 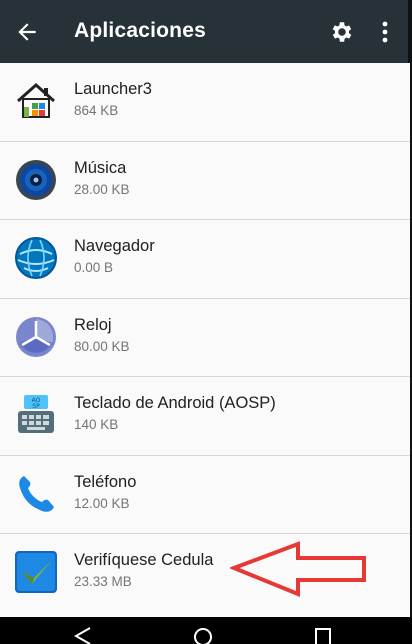 What do you see at coordinates (36, 100) in the screenshot?
I see `launcher-home-icon` at bounding box center [36, 100].